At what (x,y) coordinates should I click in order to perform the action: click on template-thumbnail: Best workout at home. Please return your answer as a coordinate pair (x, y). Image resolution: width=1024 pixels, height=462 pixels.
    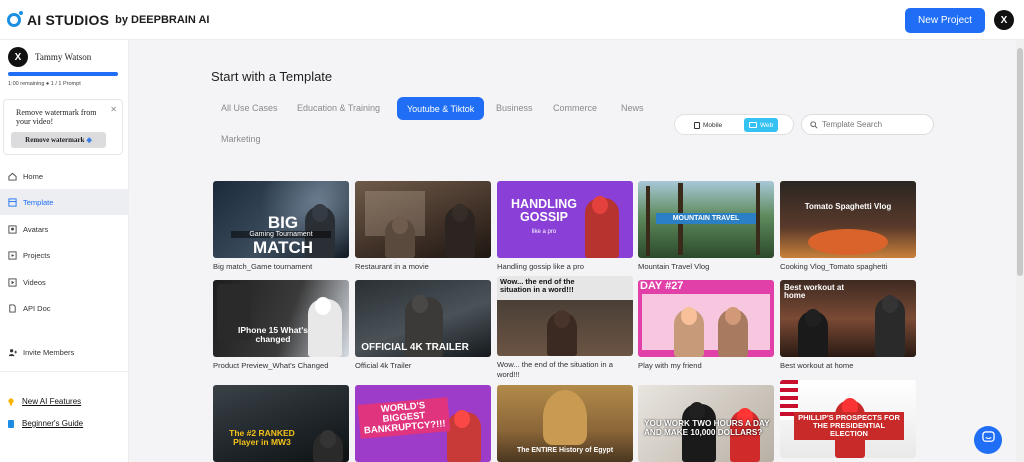
    Looking at the image, I should click on (848, 318).